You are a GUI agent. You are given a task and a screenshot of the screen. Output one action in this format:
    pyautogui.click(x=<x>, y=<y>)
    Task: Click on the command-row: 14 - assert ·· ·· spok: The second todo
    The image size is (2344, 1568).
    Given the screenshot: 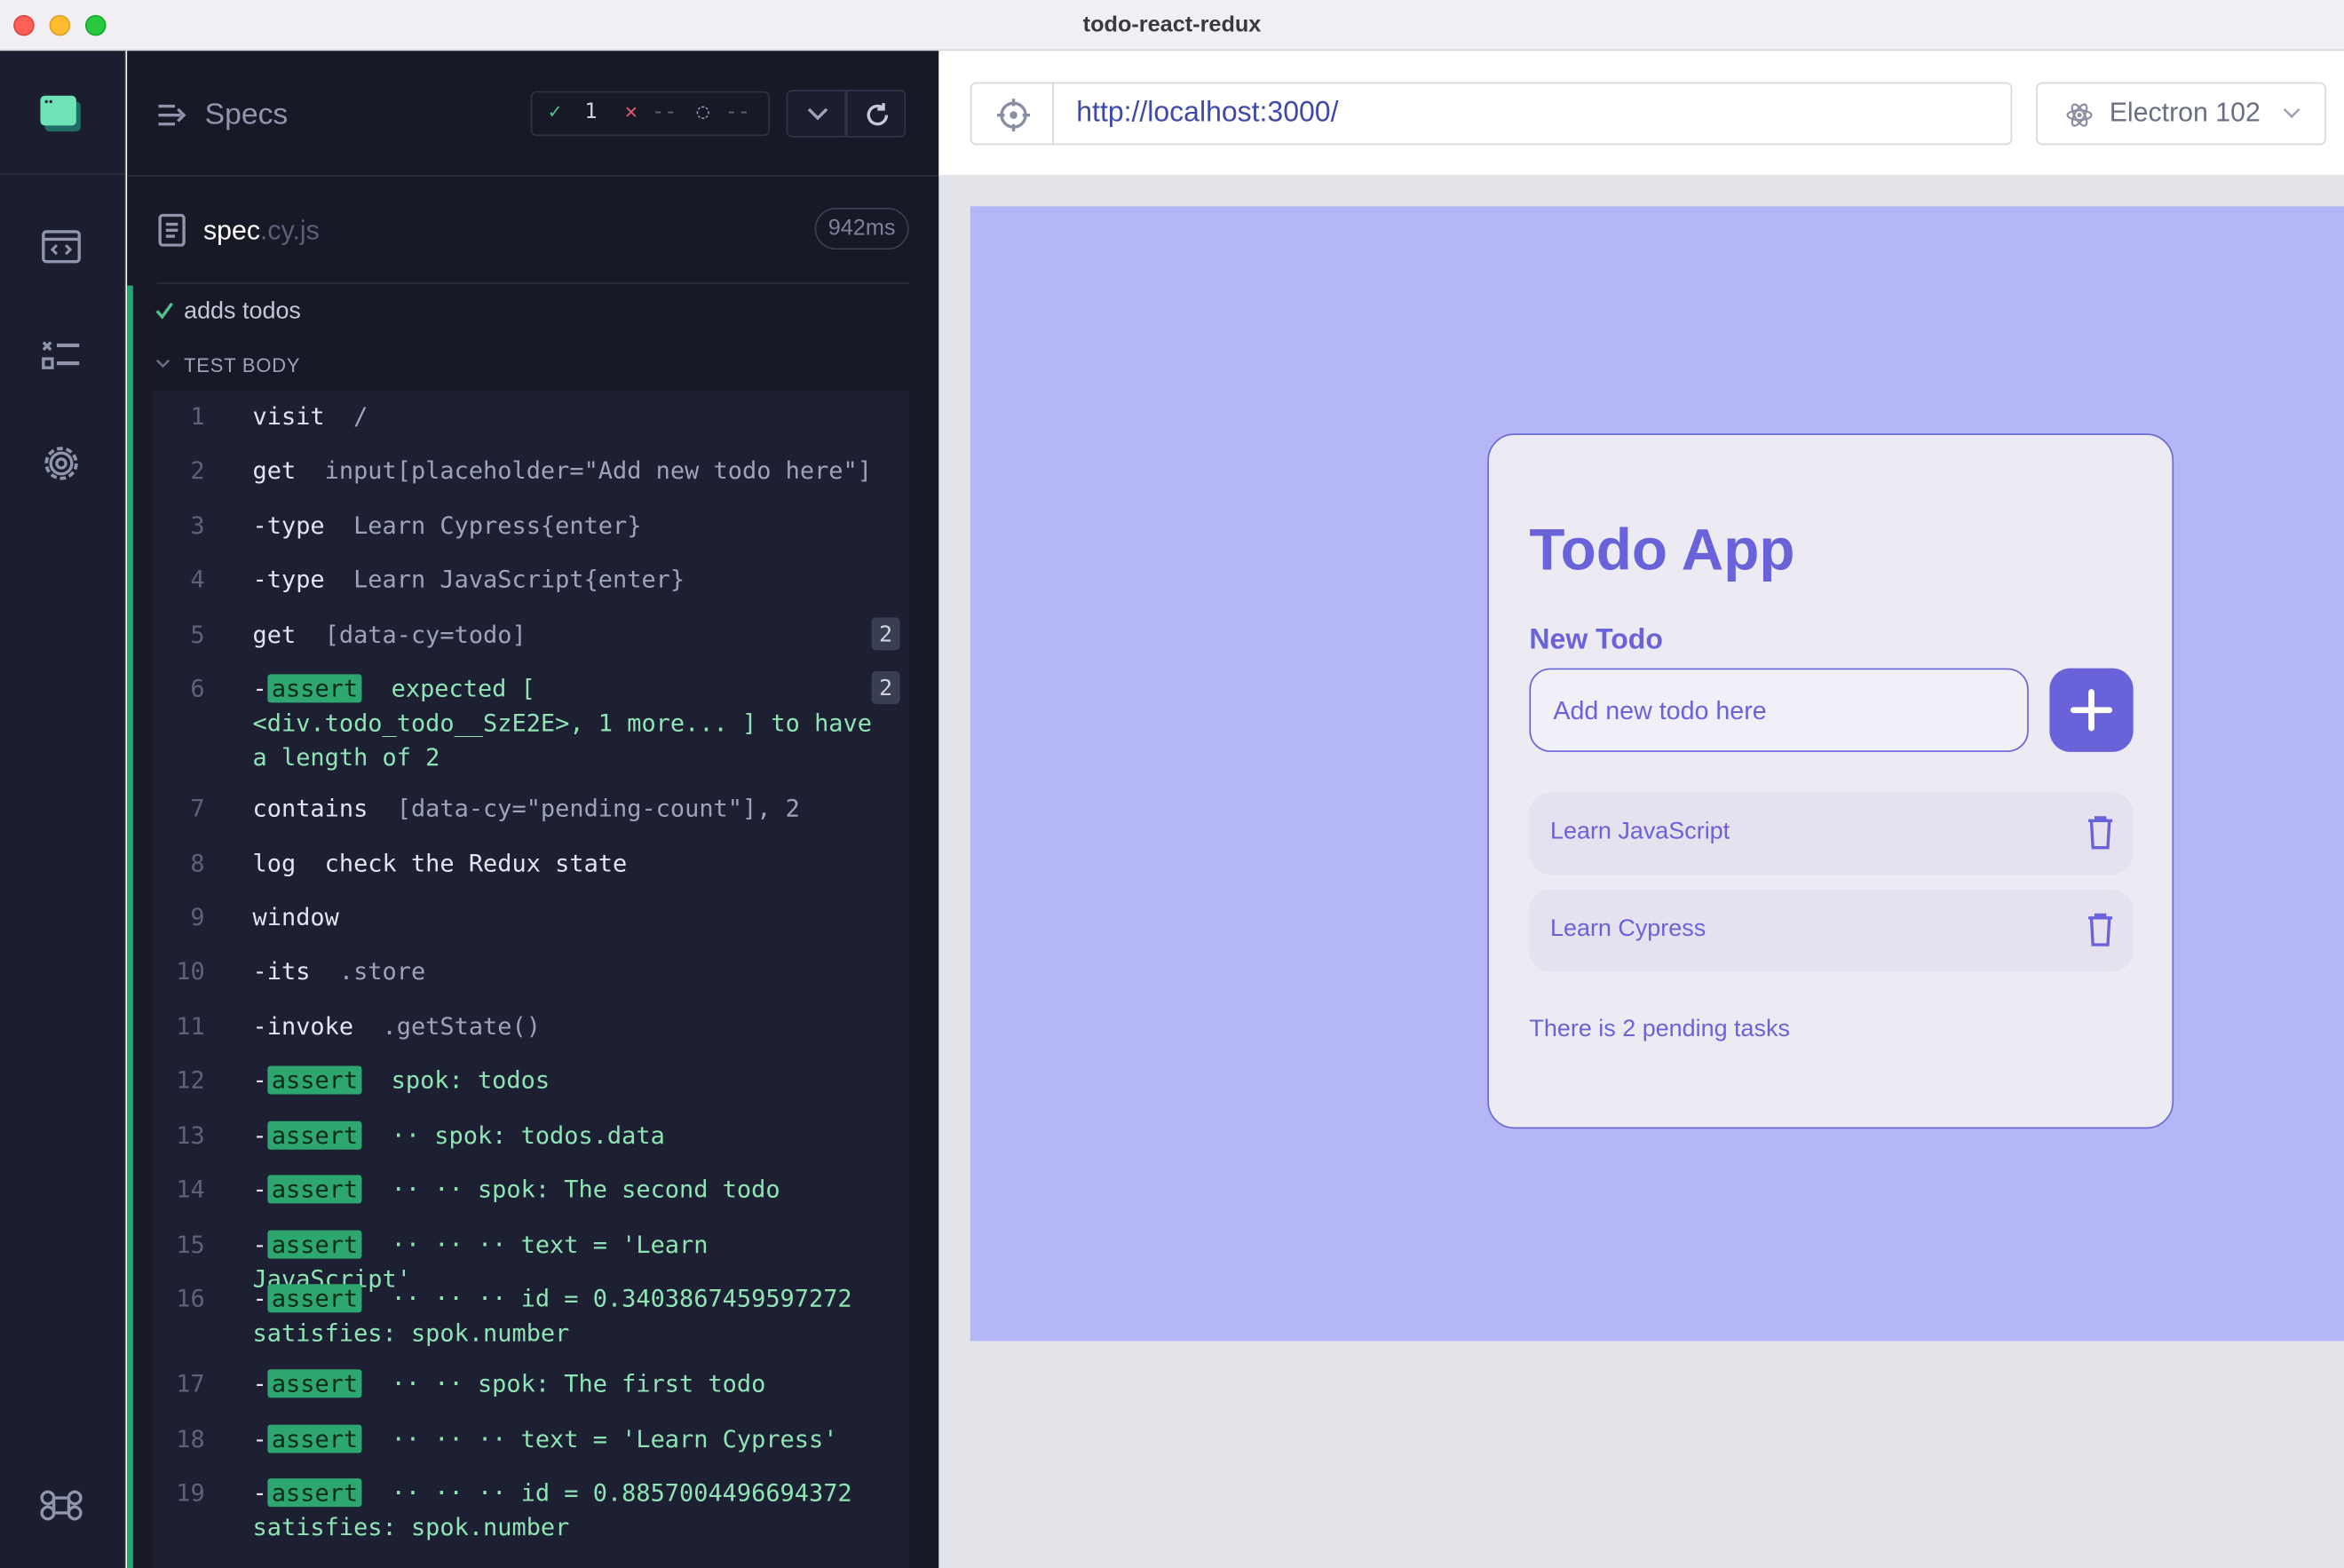 What is the action you would take?
    pyautogui.click(x=531, y=1189)
    